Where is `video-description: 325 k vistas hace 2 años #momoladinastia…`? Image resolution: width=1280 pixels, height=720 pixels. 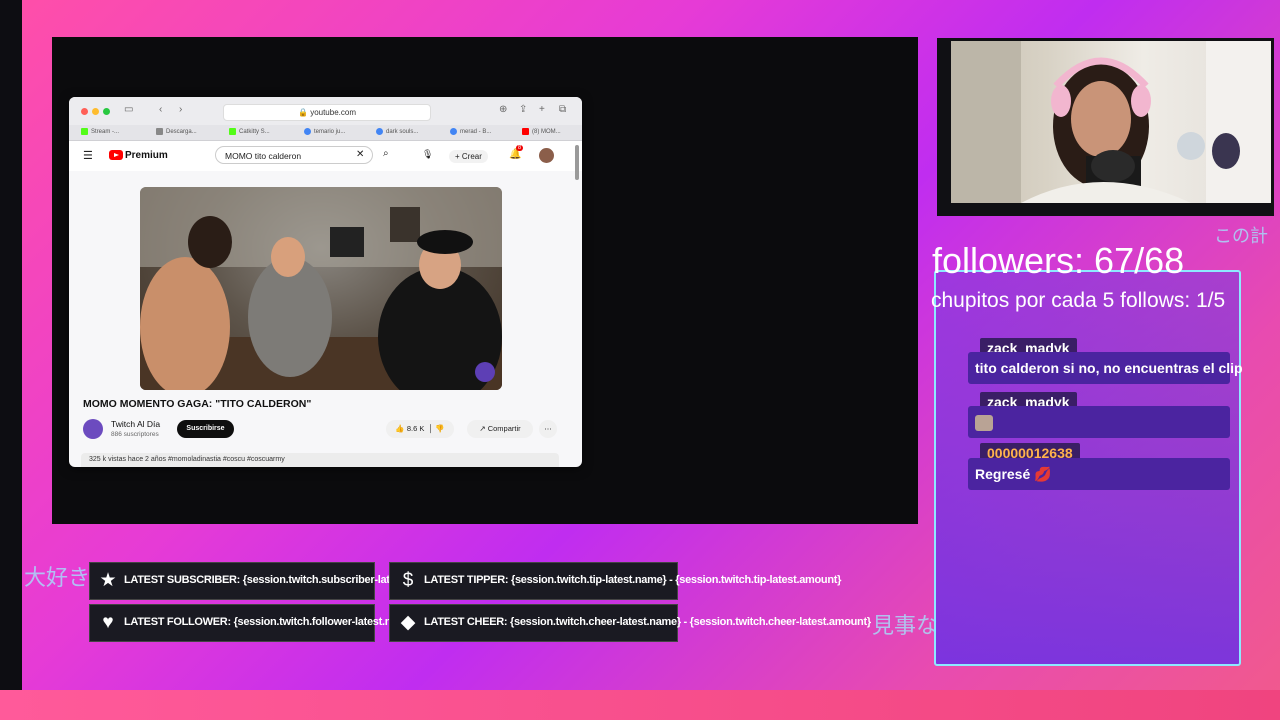
video-description: 325 k vistas hace 2 años #momoladinastia… is located at coordinates (320, 460).